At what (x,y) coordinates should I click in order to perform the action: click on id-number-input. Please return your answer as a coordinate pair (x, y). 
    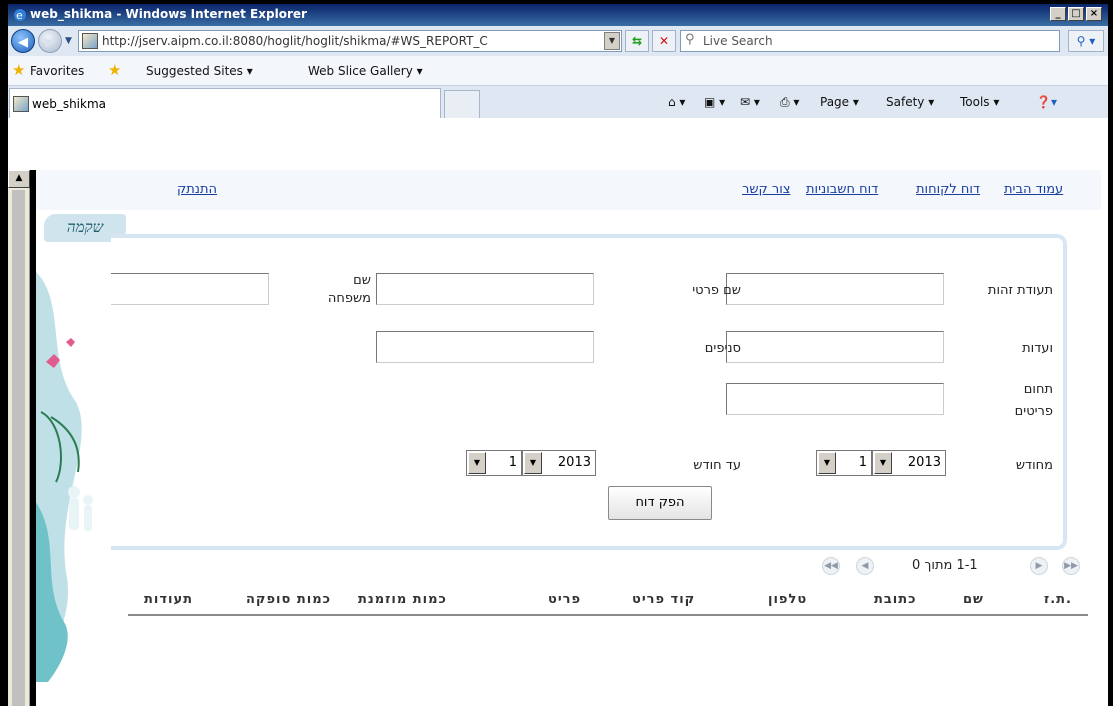
    Looking at the image, I should click on (835, 289).